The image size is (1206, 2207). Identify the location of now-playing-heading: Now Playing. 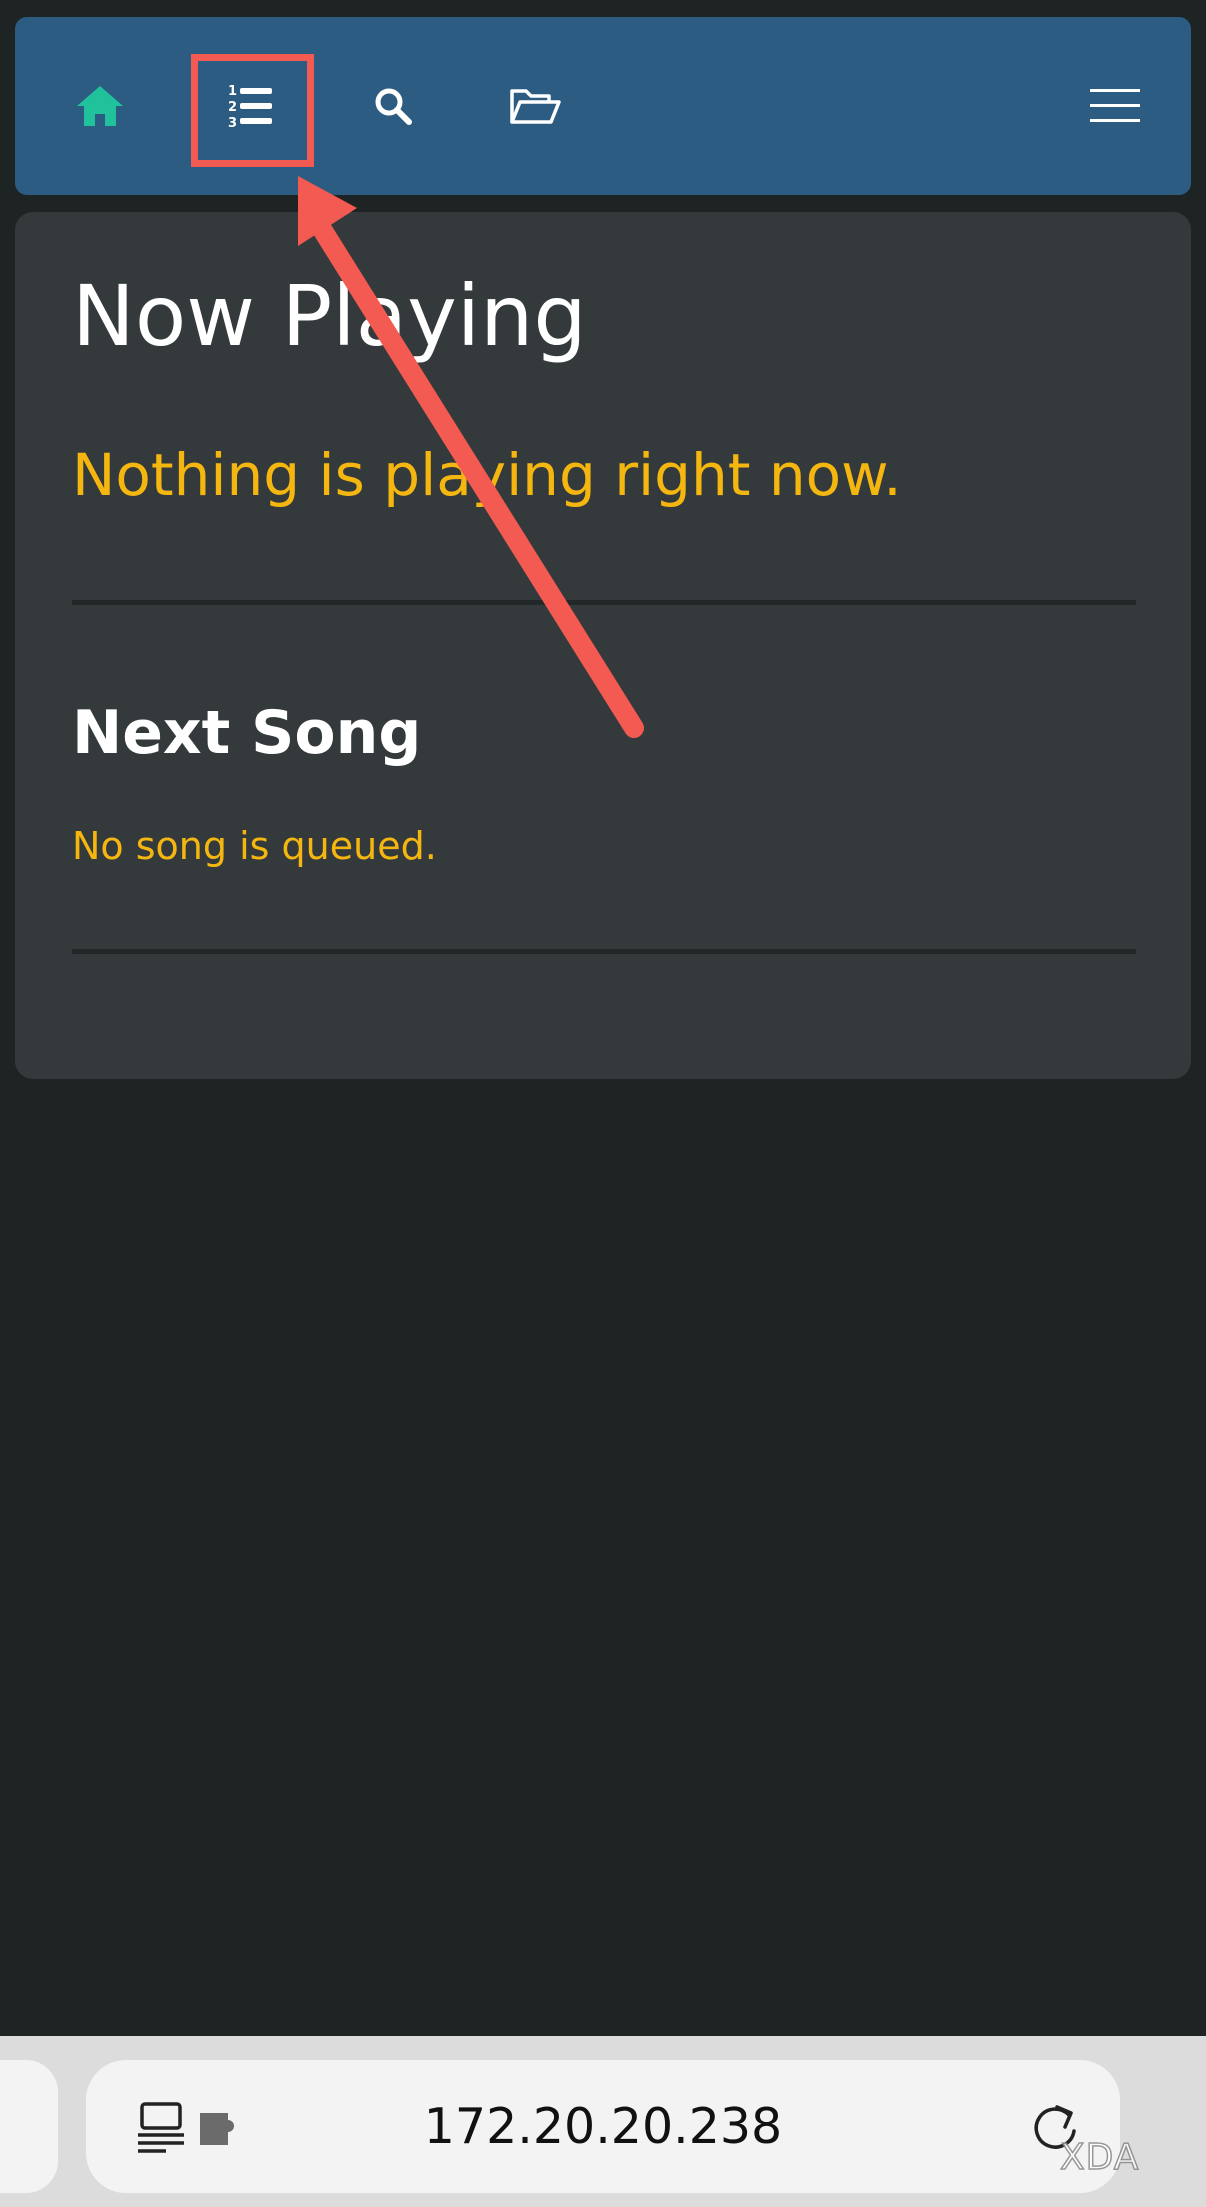
(329, 316).